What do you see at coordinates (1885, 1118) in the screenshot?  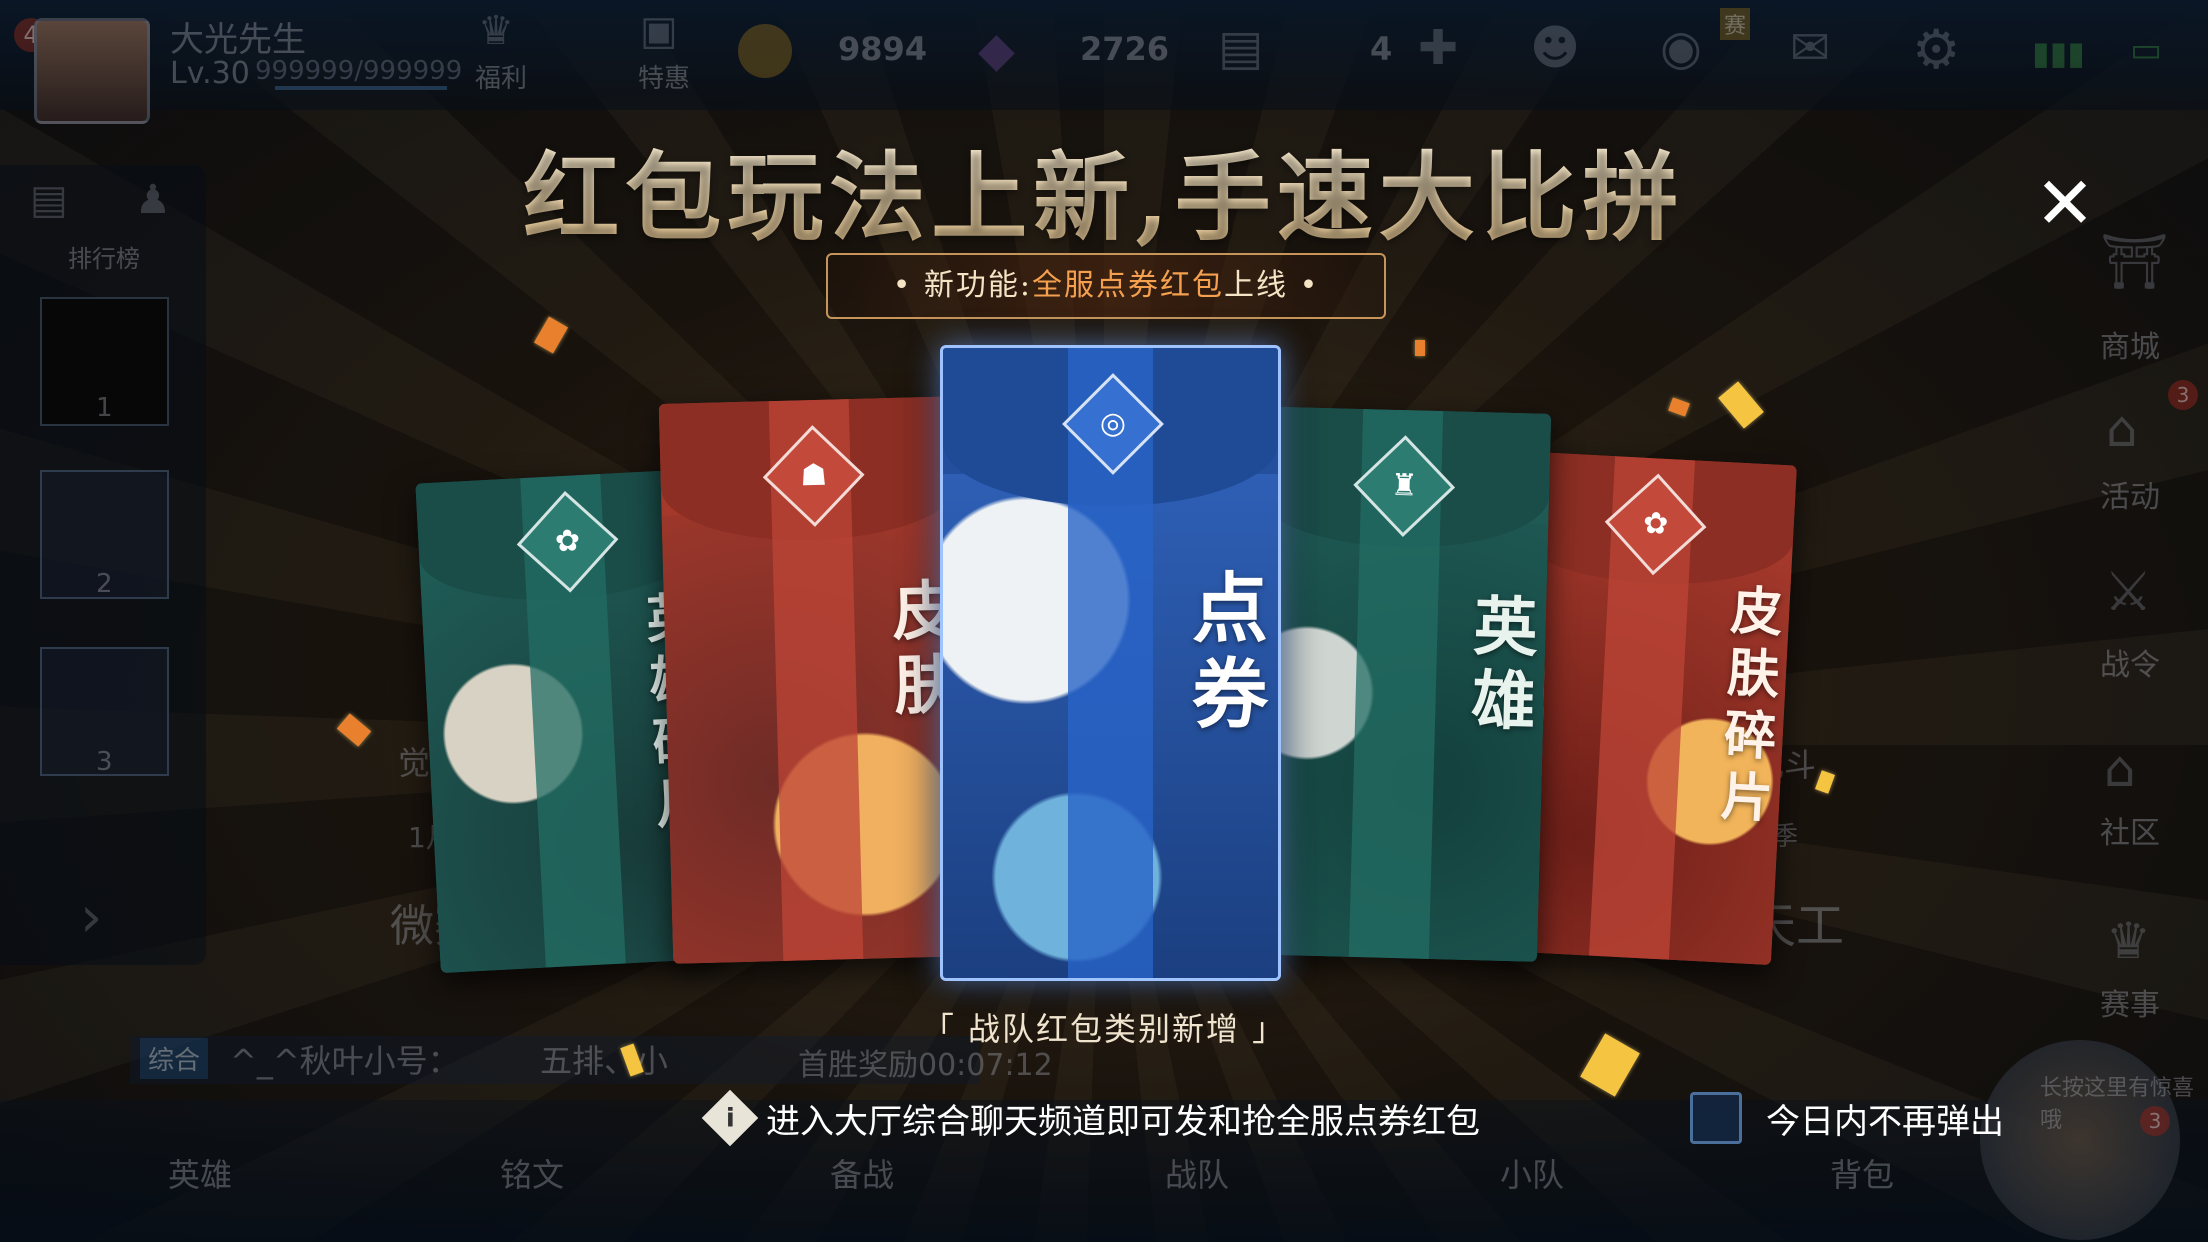 I see `dont-show-label: 今日内不再弹出` at bounding box center [1885, 1118].